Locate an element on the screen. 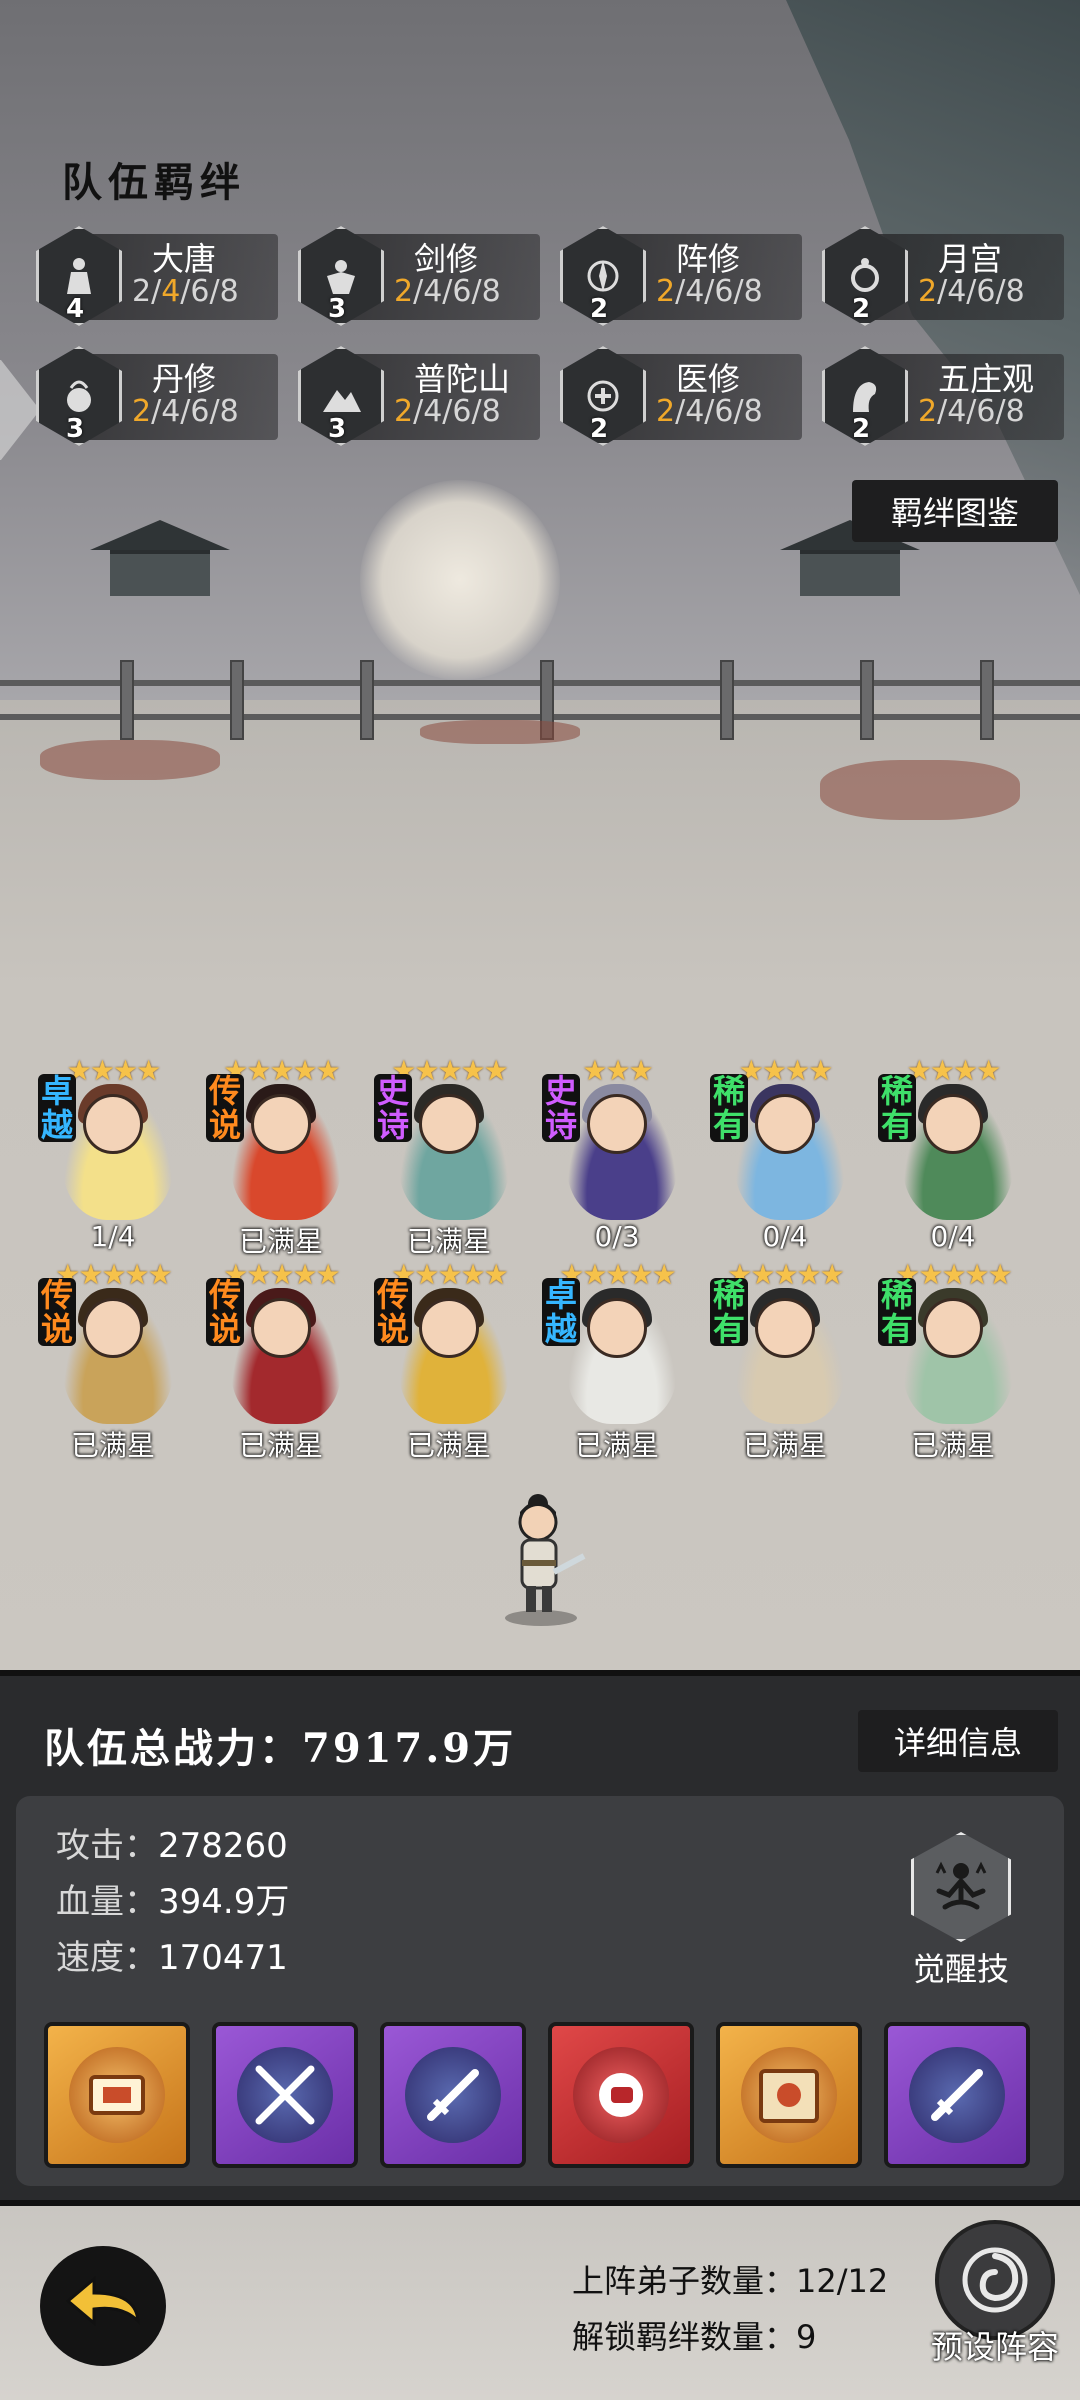 The width and height of the screenshot is (1080, 2400). hp-stat: 血量：394.9万 is located at coordinates (173, 1902).